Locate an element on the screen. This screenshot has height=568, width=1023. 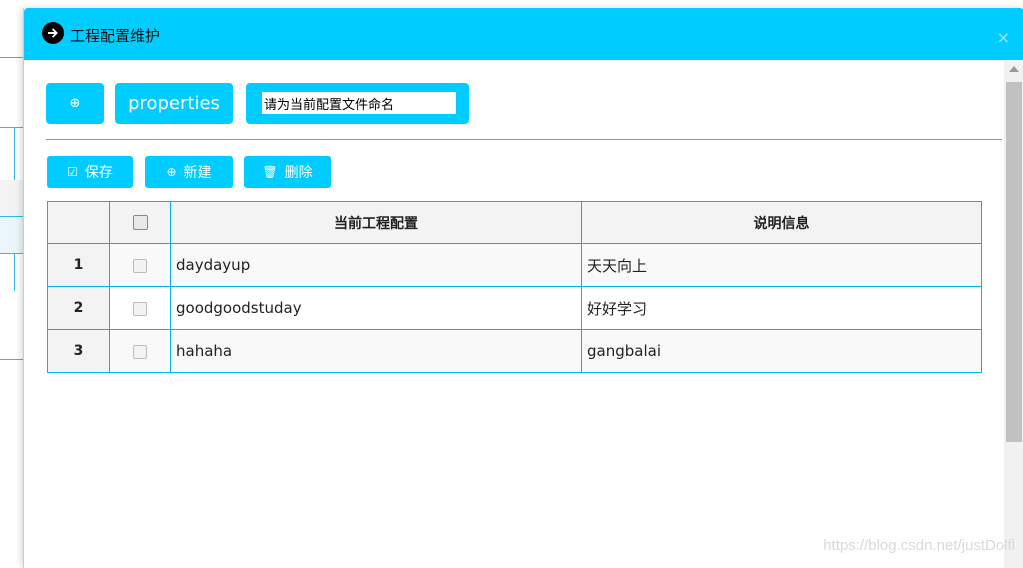
scroll-up-arrow-icon is located at coordinates (1014, 69).